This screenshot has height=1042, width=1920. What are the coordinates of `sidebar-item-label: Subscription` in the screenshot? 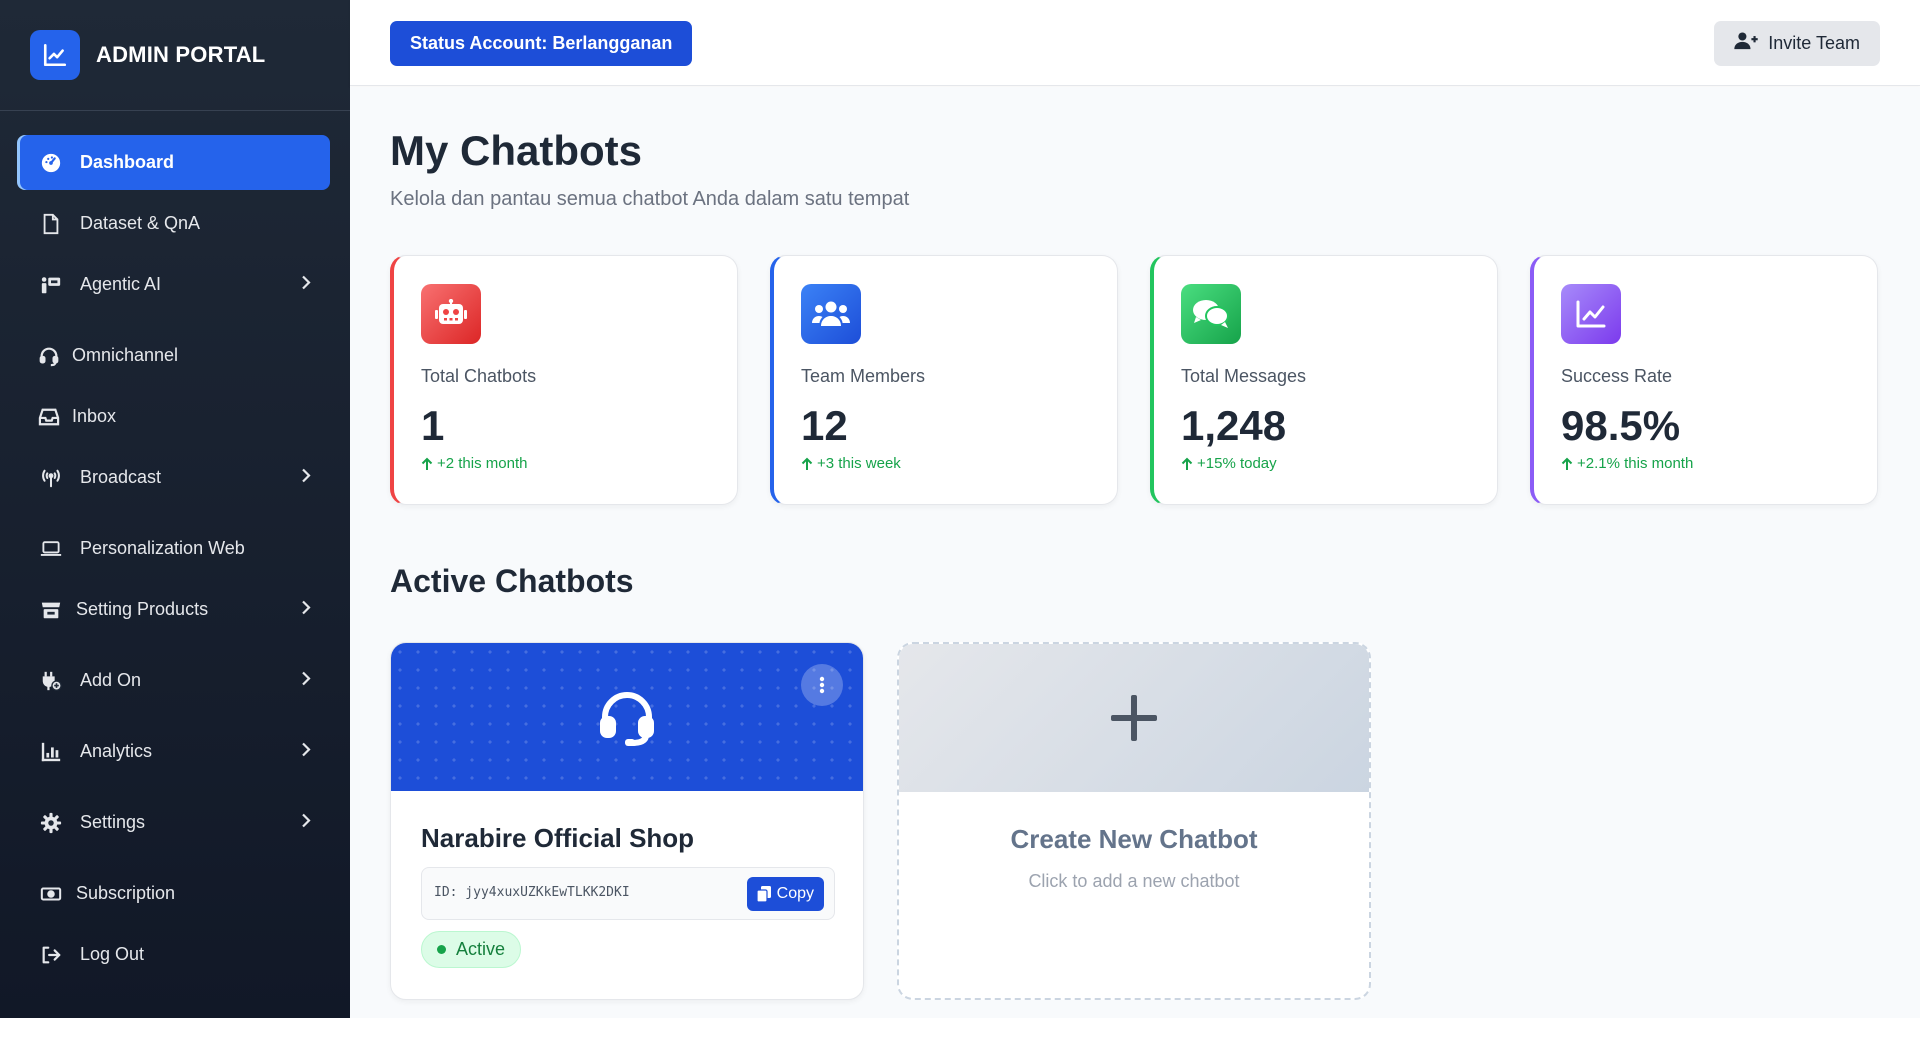 It's located at (126, 893).